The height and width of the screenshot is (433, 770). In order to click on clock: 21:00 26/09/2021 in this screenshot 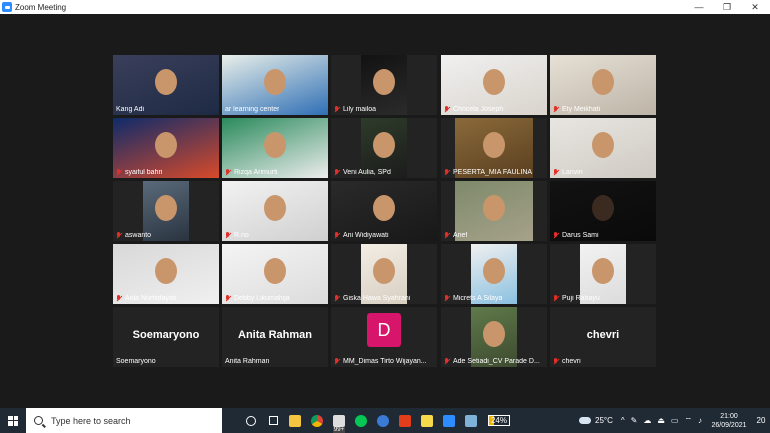, I will do `click(729, 421)`.